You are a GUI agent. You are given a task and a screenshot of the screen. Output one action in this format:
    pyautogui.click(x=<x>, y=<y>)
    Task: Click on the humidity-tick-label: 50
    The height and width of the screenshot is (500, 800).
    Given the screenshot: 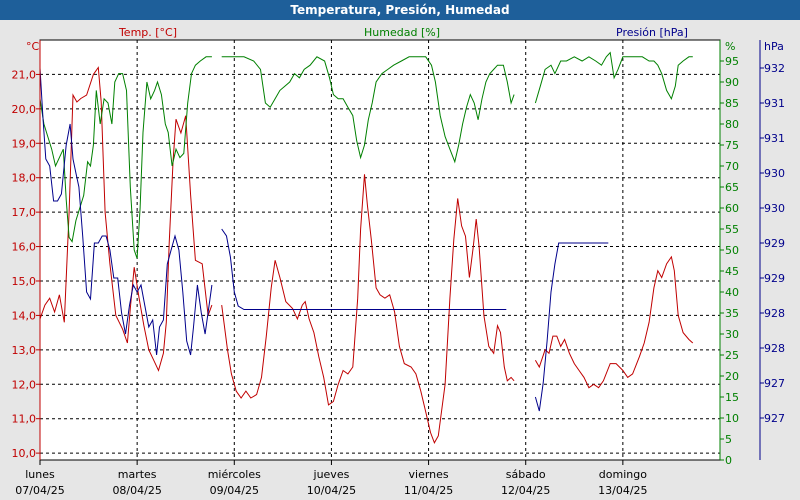 What is the action you would take?
    pyautogui.click(x=732, y=250)
    